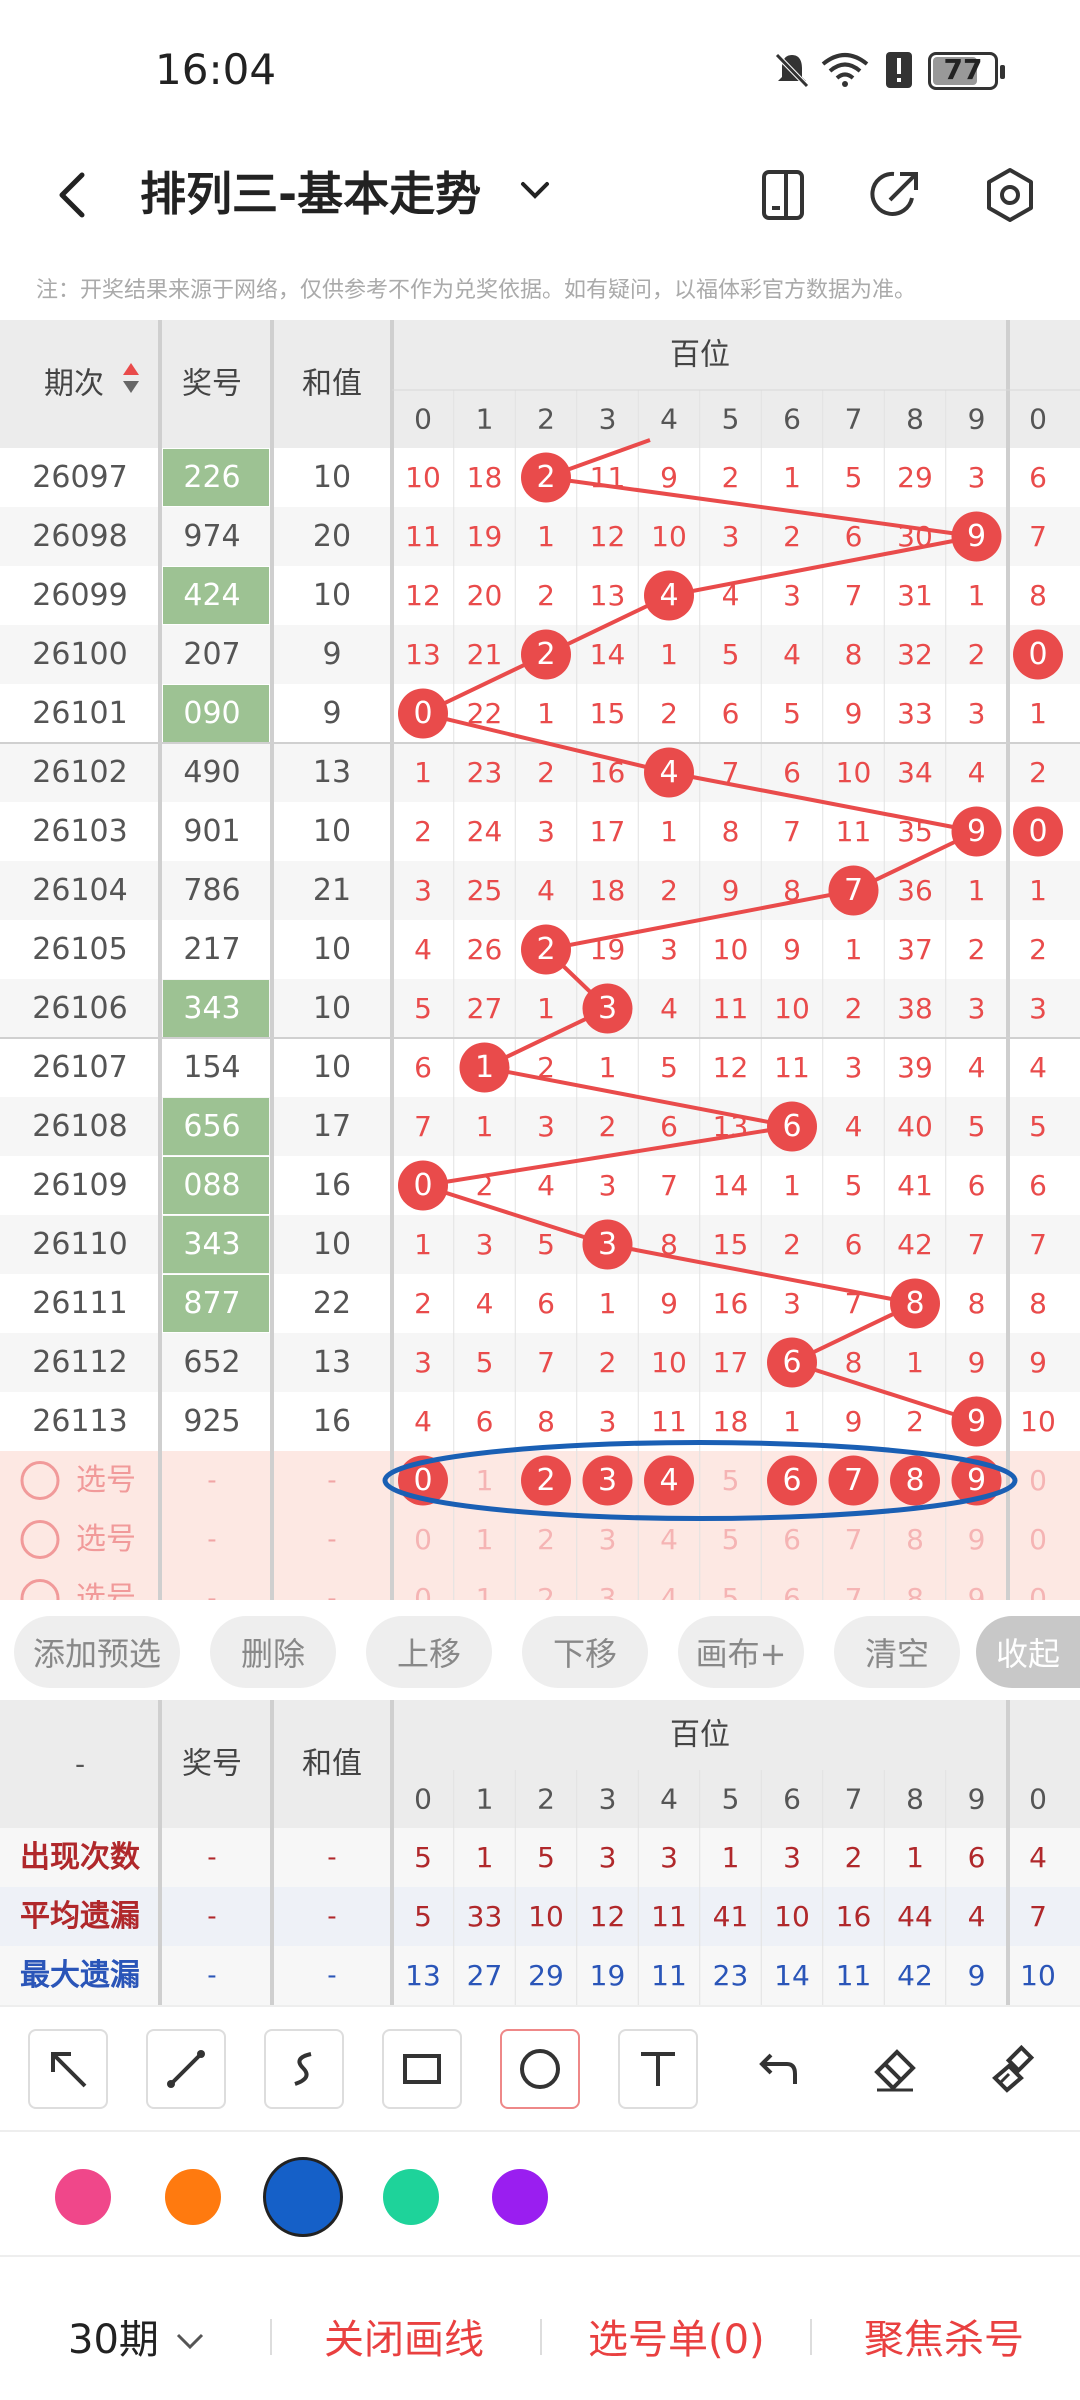 This screenshot has width=1080, height=2400. What do you see at coordinates (608, 713) in the screenshot?
I see `miss-count-cell: 15` at bounding box center [608, 713].